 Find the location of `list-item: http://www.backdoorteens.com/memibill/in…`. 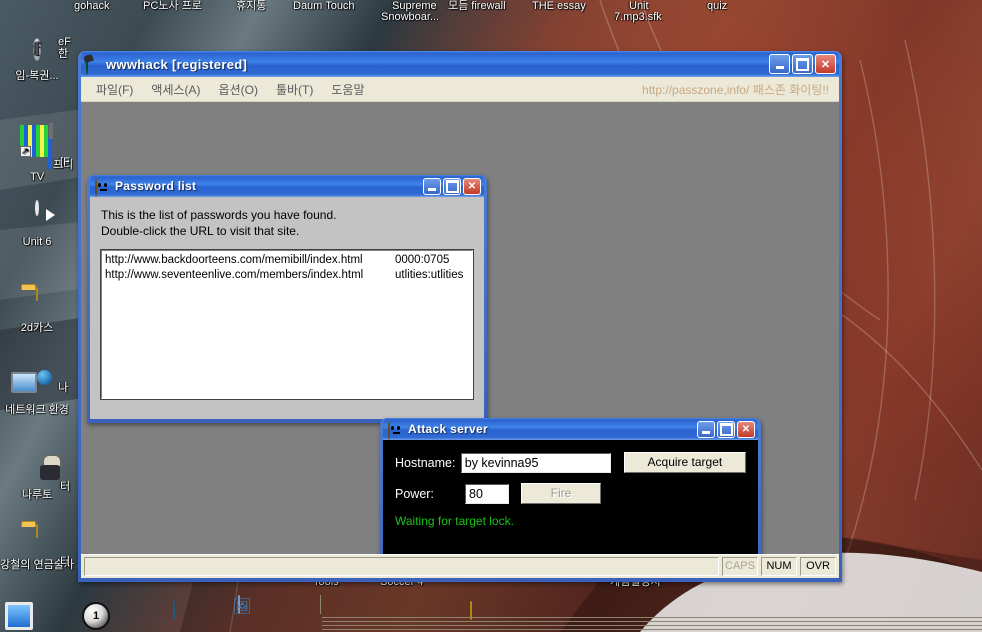

list-item: http://www.backdoorteens.com/memibill/in… is located at coordinates (287, 260).